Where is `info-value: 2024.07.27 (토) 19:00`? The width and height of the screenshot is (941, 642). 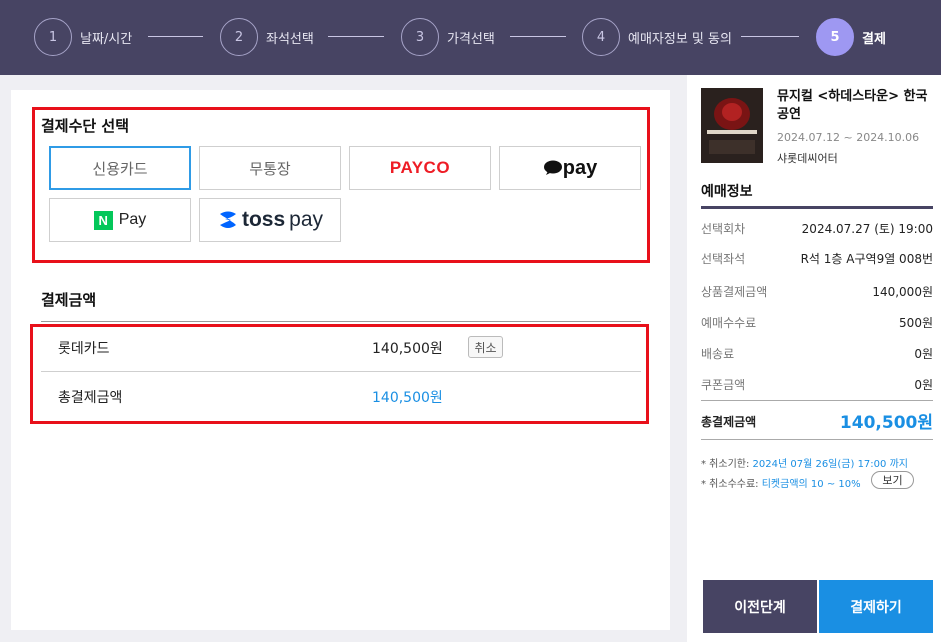 info-value: 2024.07.27 (토) 19:00 is located at coordinates (867, 229).